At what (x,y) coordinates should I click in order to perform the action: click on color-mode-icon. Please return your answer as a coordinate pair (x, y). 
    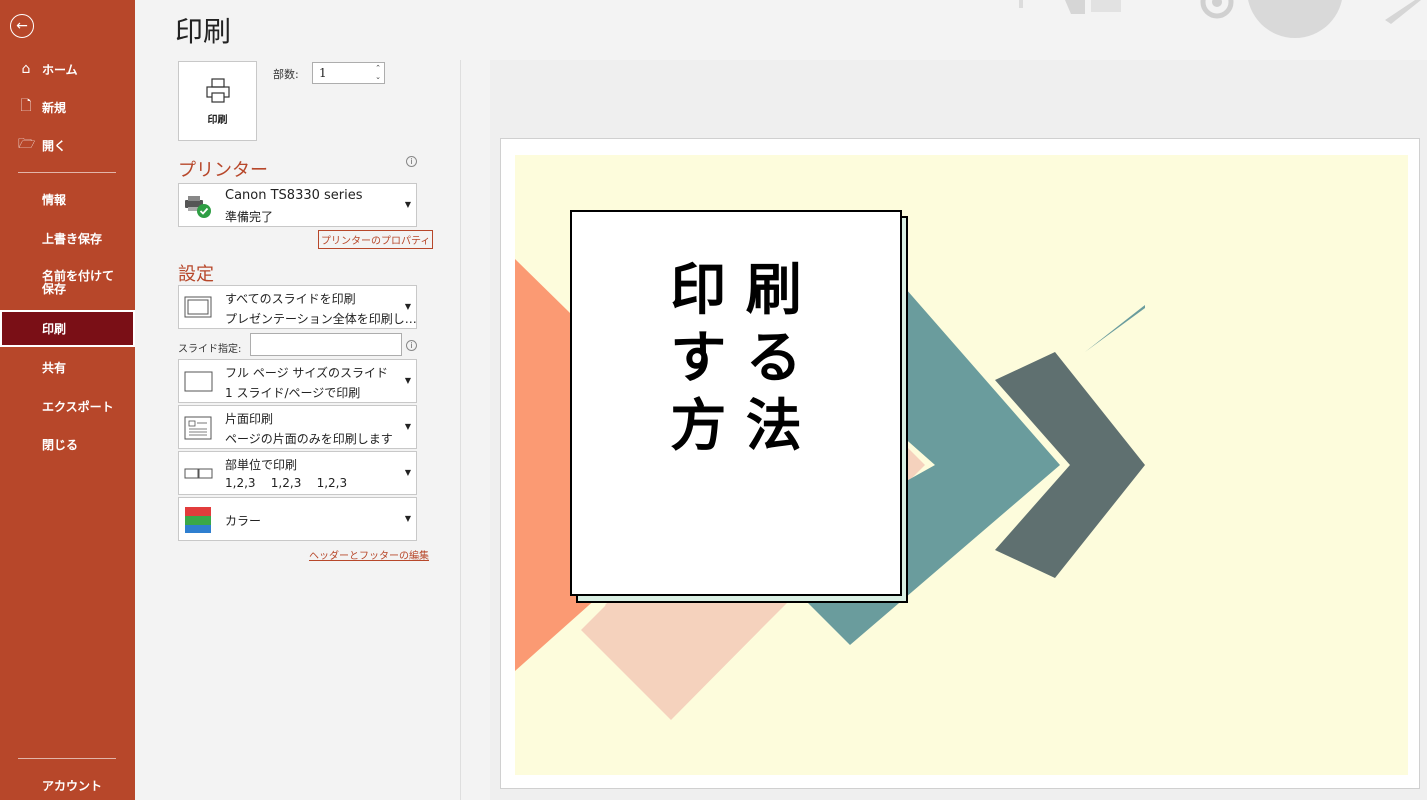
    Looking at the image, I should click on (198, 520).